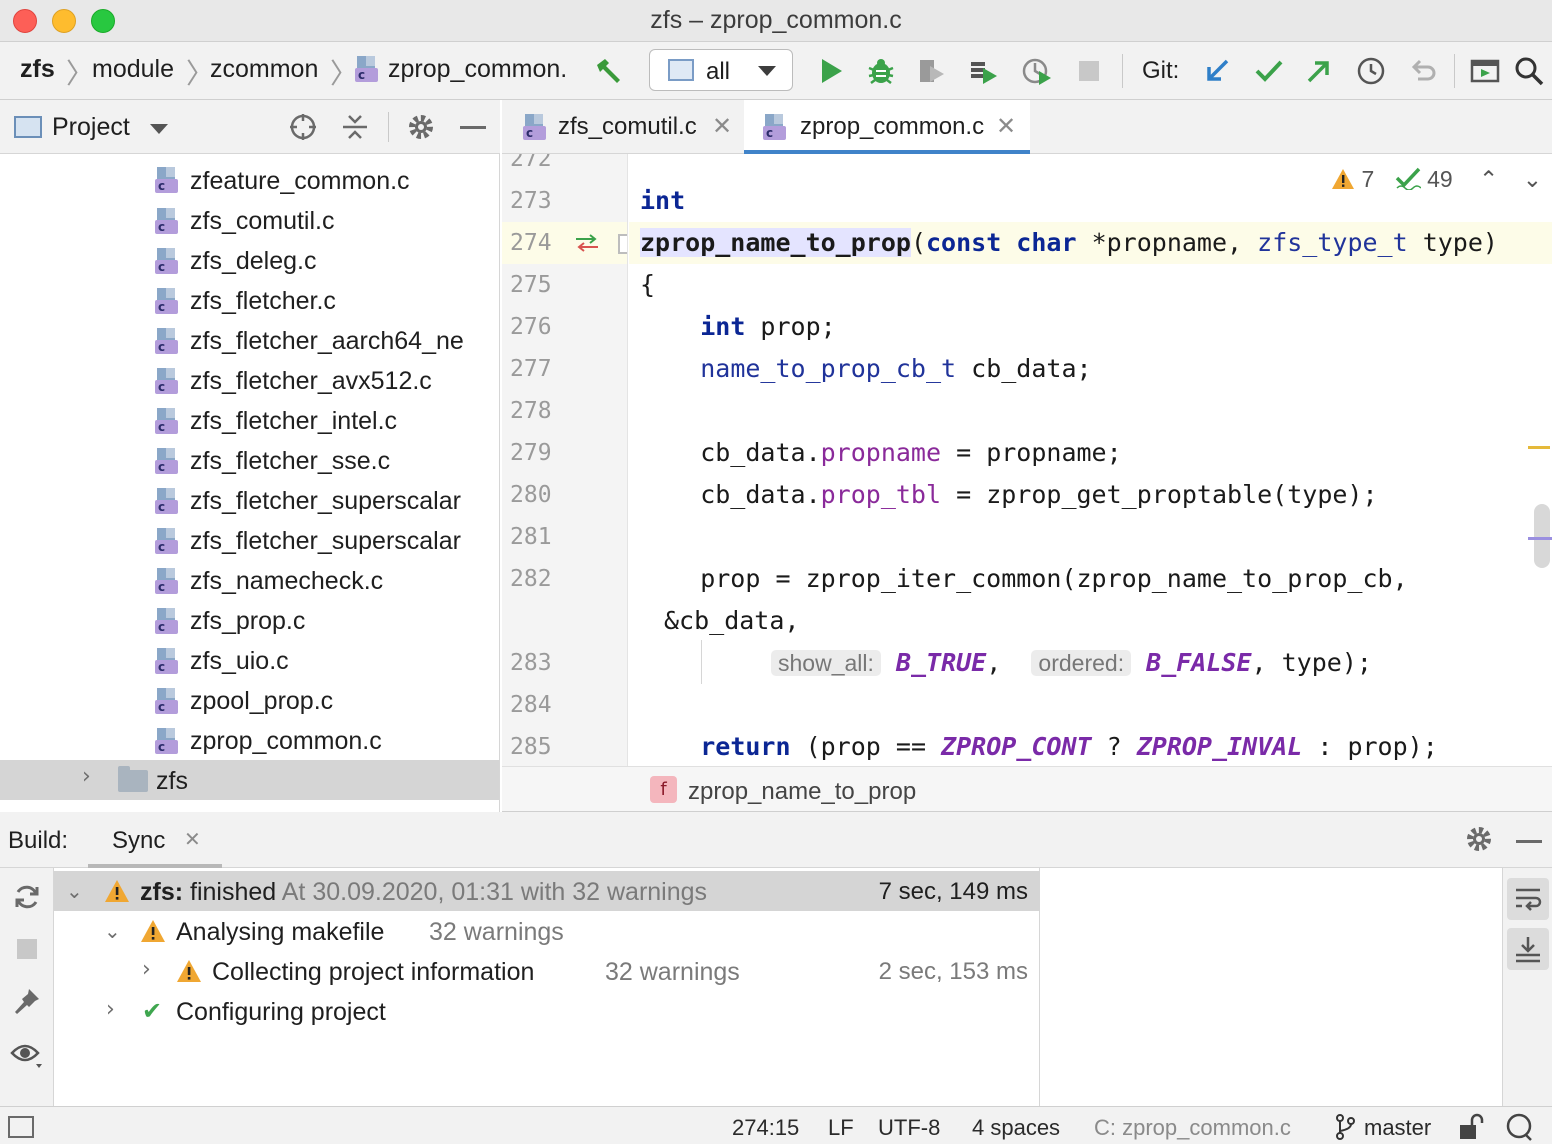  What do you see at coordinates (1488, 180) in the screenshot?
I see `previous-highlight-icon: ⌃` at bounding box center [1488, 180].